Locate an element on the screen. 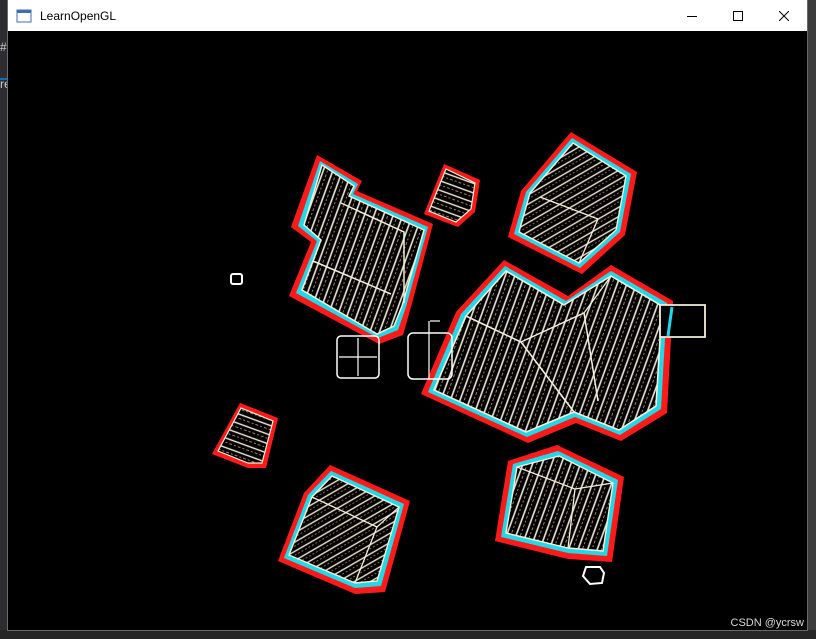  minimize-icon is located at coordinates (692, 16).